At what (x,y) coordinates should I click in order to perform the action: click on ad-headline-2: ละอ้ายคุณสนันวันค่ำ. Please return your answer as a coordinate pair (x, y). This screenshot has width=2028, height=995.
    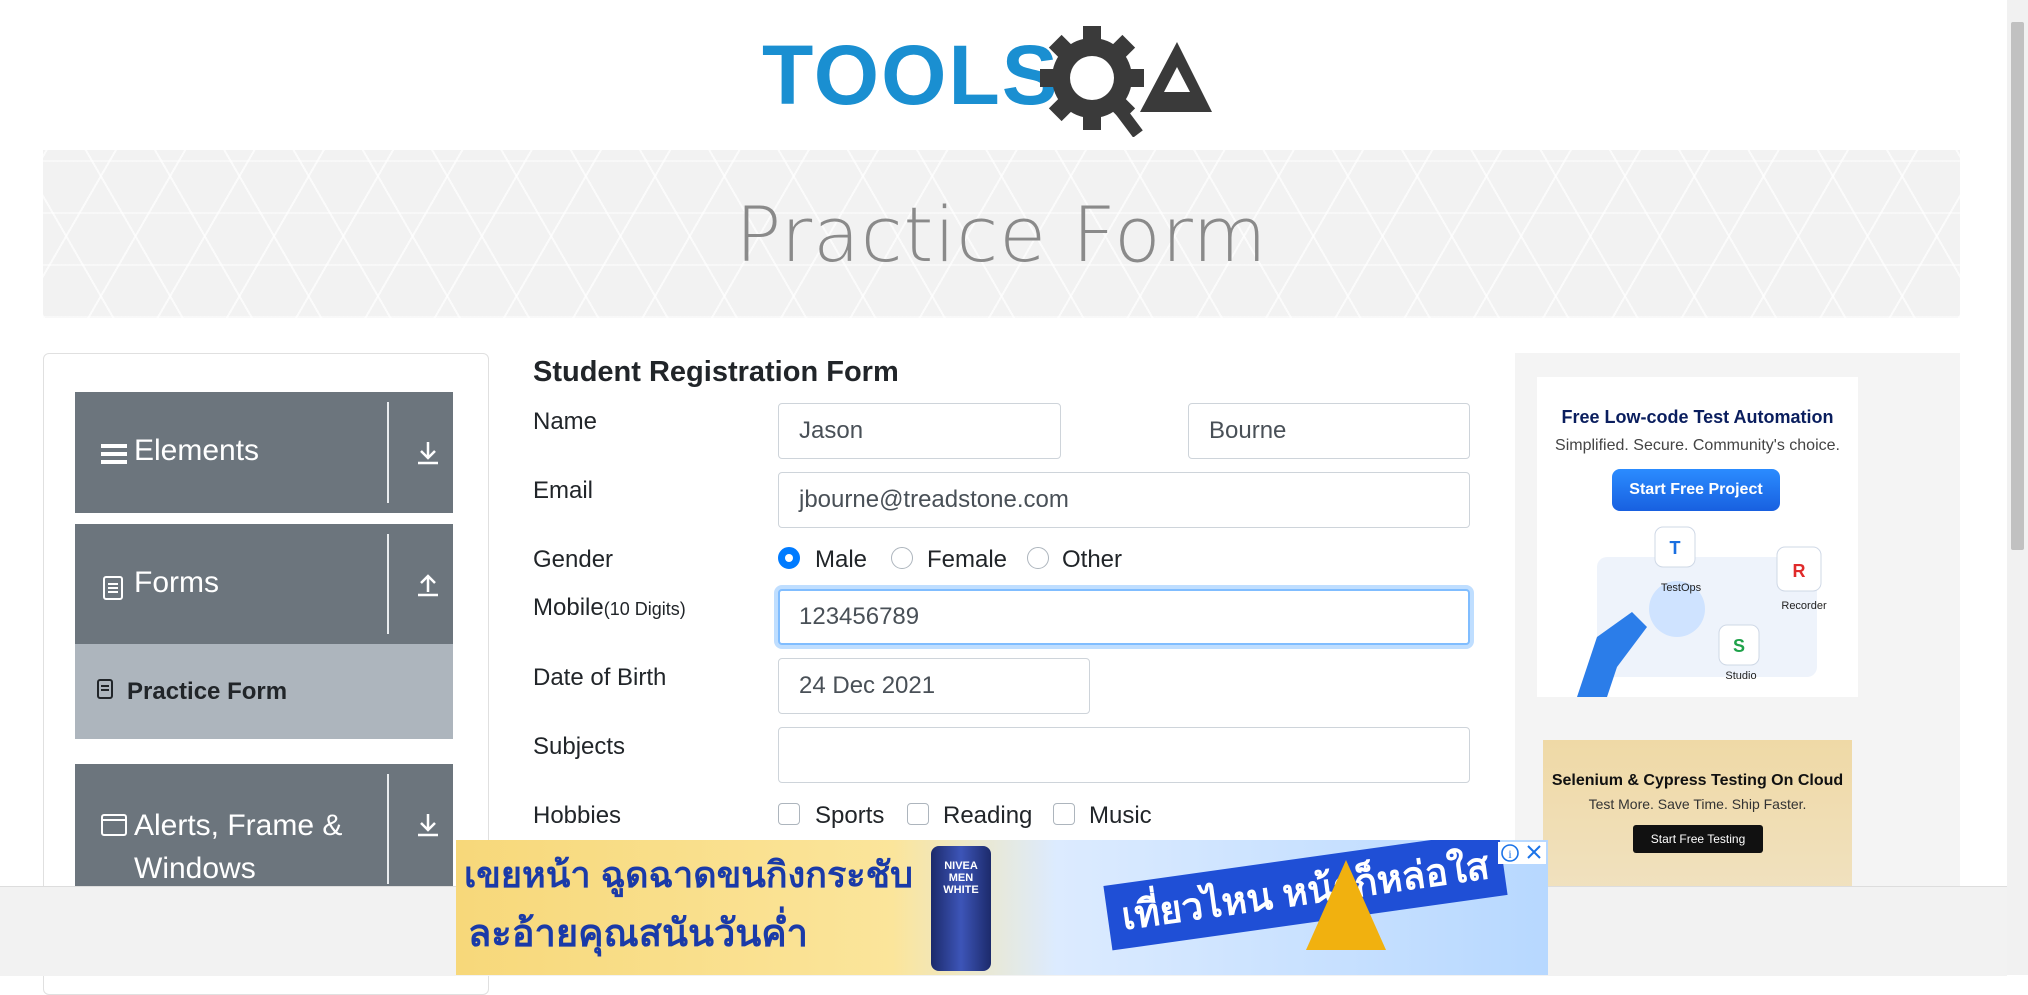
    Looking at the image, I should click on (638, 934).